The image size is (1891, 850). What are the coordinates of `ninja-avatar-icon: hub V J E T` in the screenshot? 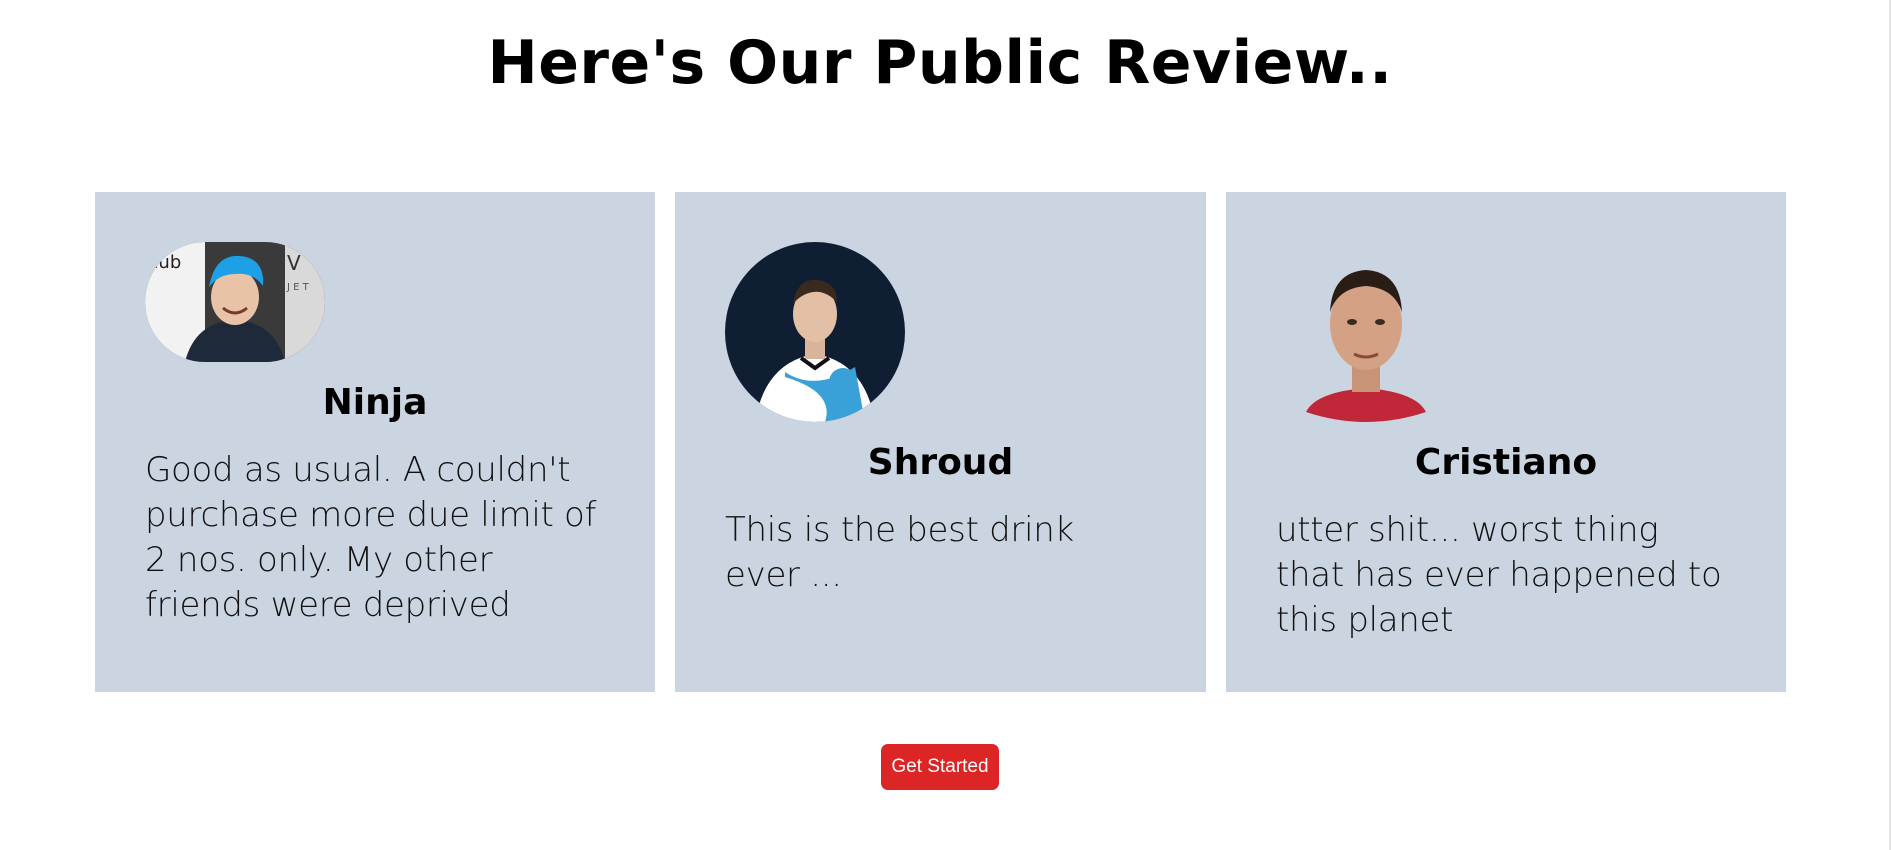 It's located at (235, 302).